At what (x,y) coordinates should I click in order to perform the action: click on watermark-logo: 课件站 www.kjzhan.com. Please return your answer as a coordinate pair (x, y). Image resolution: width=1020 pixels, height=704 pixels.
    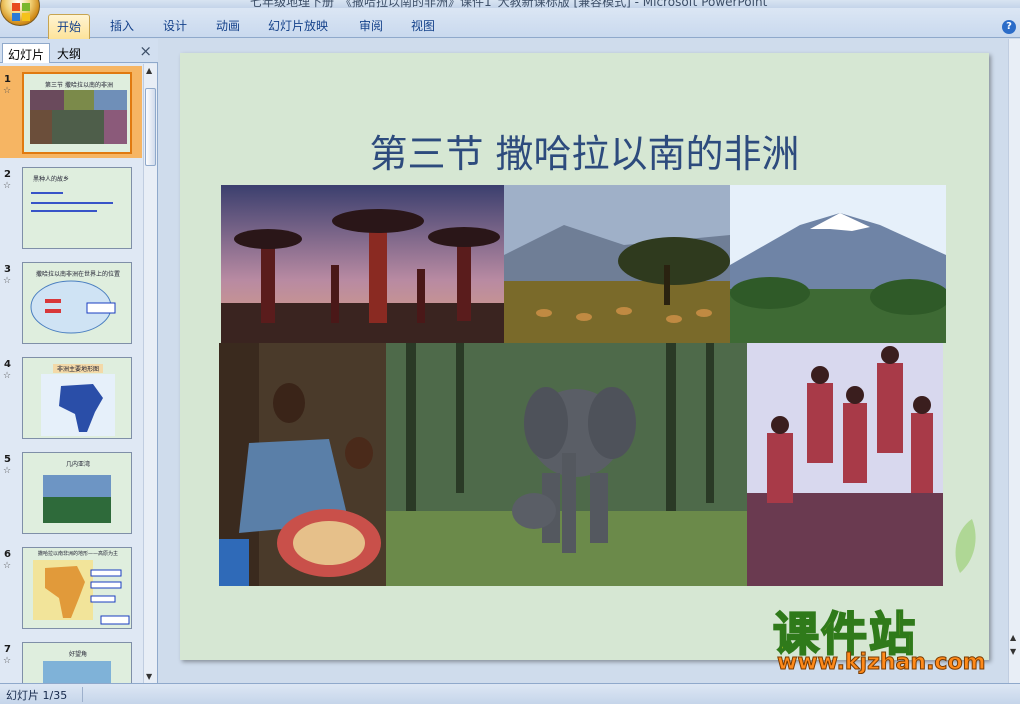
    Looking at the image, I should click on (888, 640).